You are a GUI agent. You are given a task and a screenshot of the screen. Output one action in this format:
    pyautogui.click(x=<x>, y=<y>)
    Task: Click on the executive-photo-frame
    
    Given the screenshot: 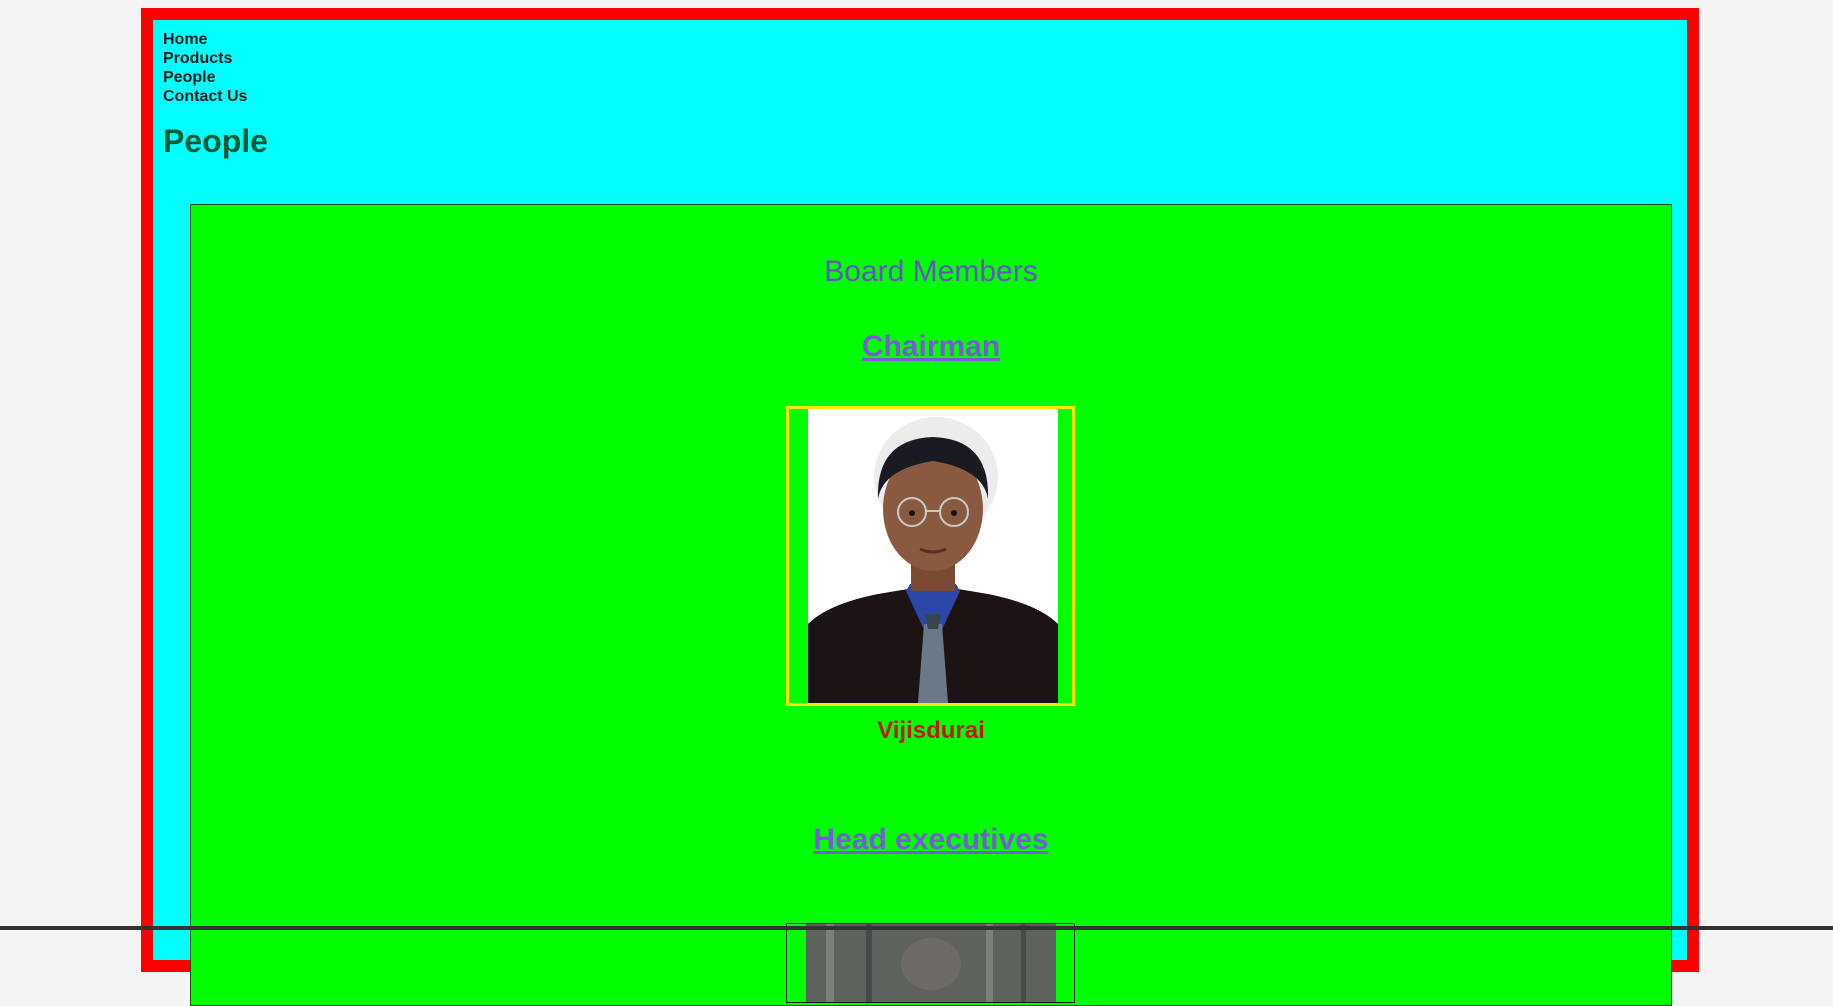 What is the action you would take?
    pyautogui.click(x=930, y=963)
    